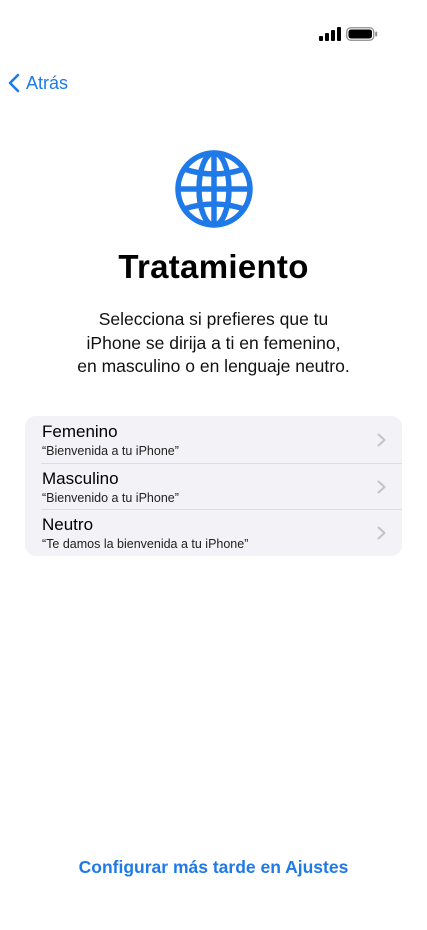 Image resolution: width=427 pixels, height=930 pixels. Describe the element at coordinates (214, 189) in the screenshot. I see `globe-icon` at that location.